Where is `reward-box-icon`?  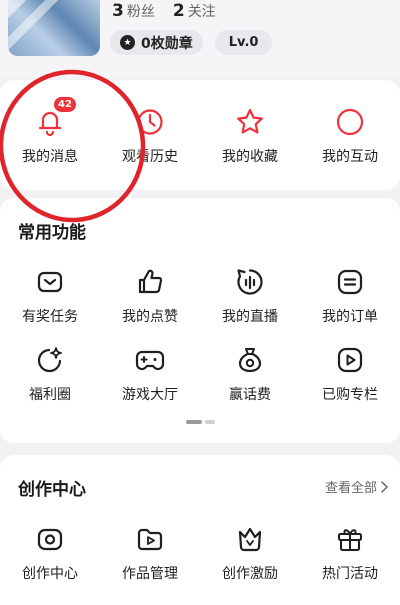 reward-box-icon is located at coordinates (50, 282).